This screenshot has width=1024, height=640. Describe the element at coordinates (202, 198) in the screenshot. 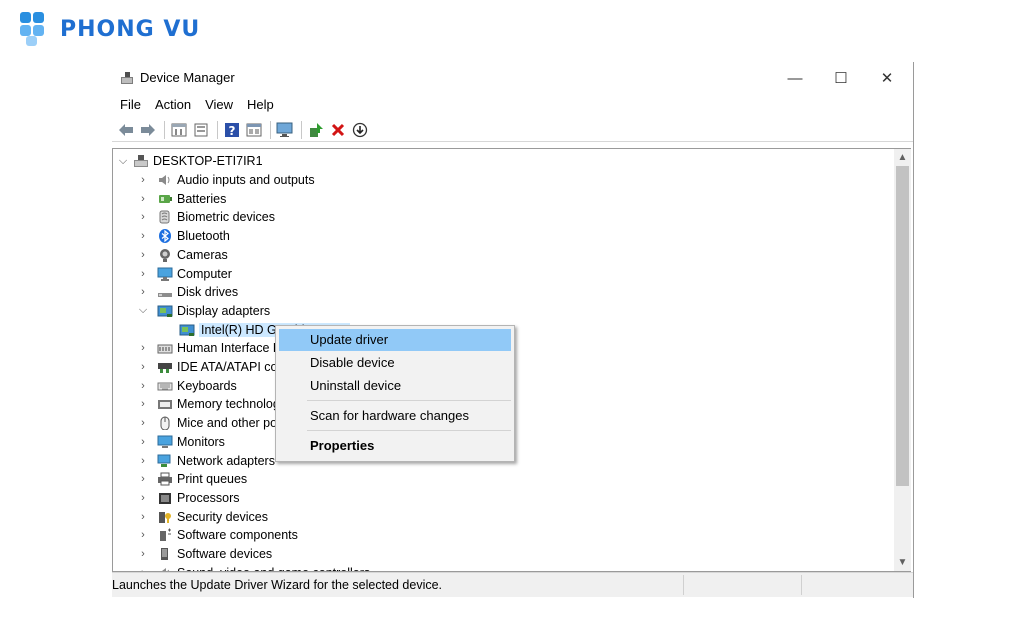

I see `tree-item-label: Batteries` at that location.